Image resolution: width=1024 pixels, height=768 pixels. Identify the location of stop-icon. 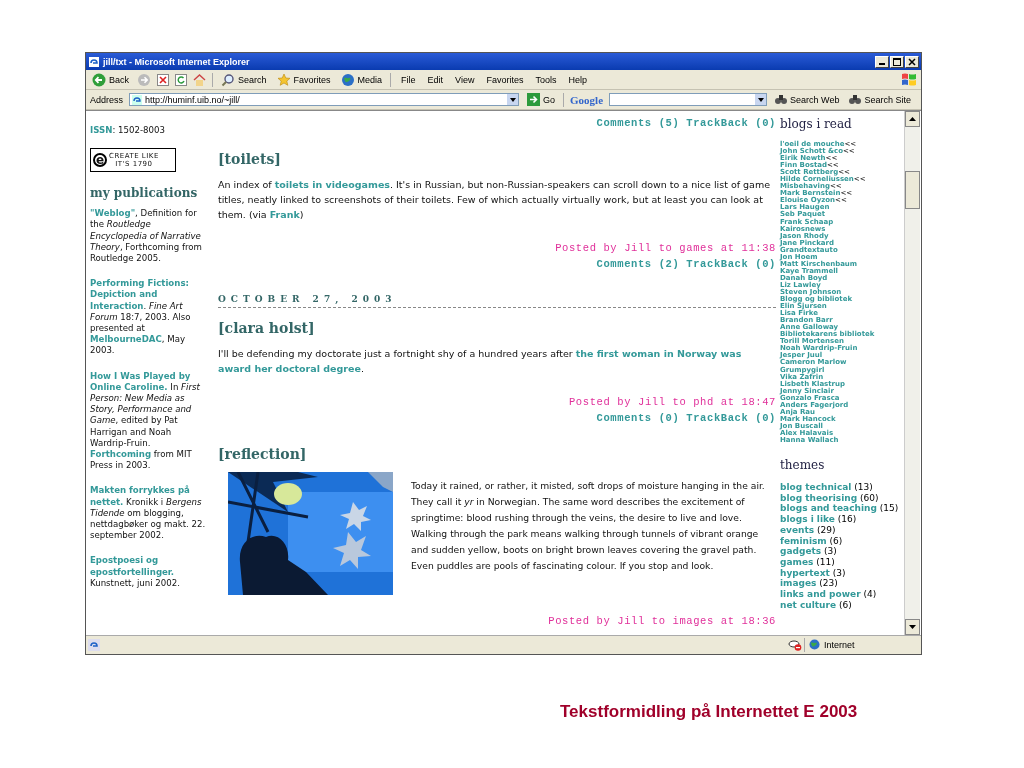
(163, 79).